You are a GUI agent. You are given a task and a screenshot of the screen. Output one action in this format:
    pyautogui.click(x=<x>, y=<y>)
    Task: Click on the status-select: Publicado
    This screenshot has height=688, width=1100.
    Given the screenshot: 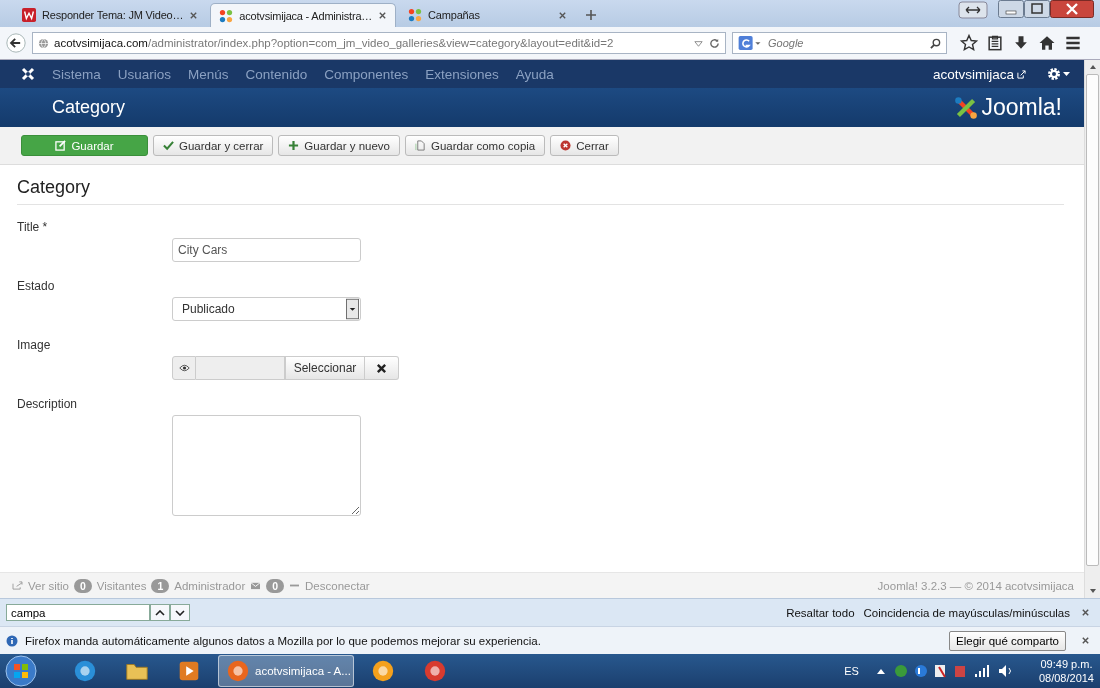 What is the action you would take?
    pyautogui.click(x=266, y=309)
    